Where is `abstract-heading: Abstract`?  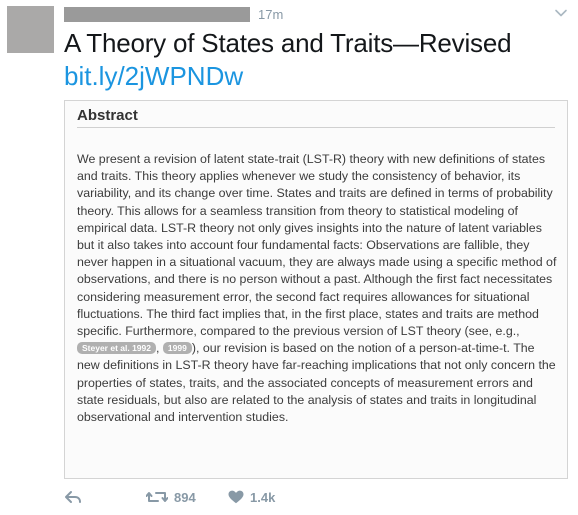 abstract-heading: Abstract is located at coordinates (107, 115).